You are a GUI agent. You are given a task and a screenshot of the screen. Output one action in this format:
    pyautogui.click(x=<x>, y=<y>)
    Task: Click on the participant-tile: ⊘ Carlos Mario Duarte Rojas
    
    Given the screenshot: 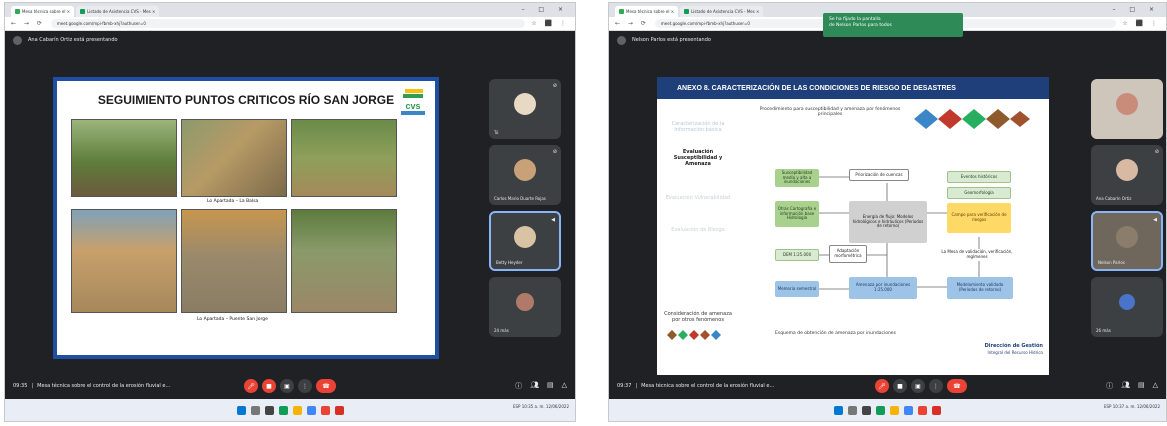 What is the action you would take?
    pyautogui.click(x=525, y=175)
    